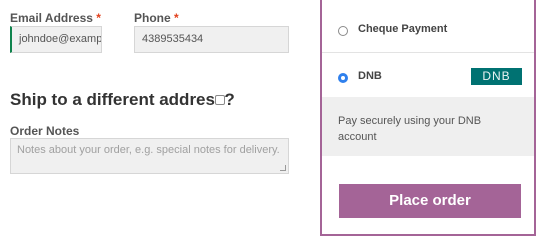  What do you see at coordinates (152, 18) in the screenshot?
I see `phone-label-text: Phone` at bounding box center [152, 18].